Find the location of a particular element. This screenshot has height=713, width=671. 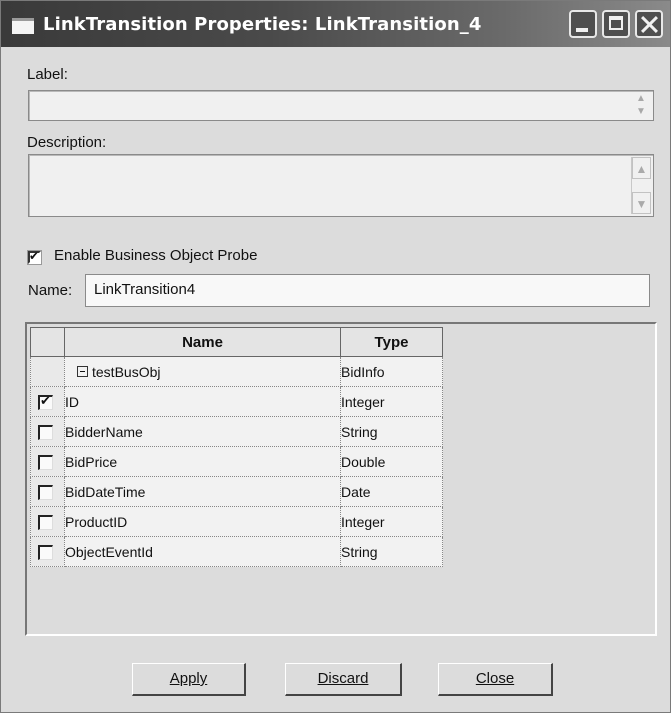

table-row: BidDateTime Date is located at coordinates (236, 491).